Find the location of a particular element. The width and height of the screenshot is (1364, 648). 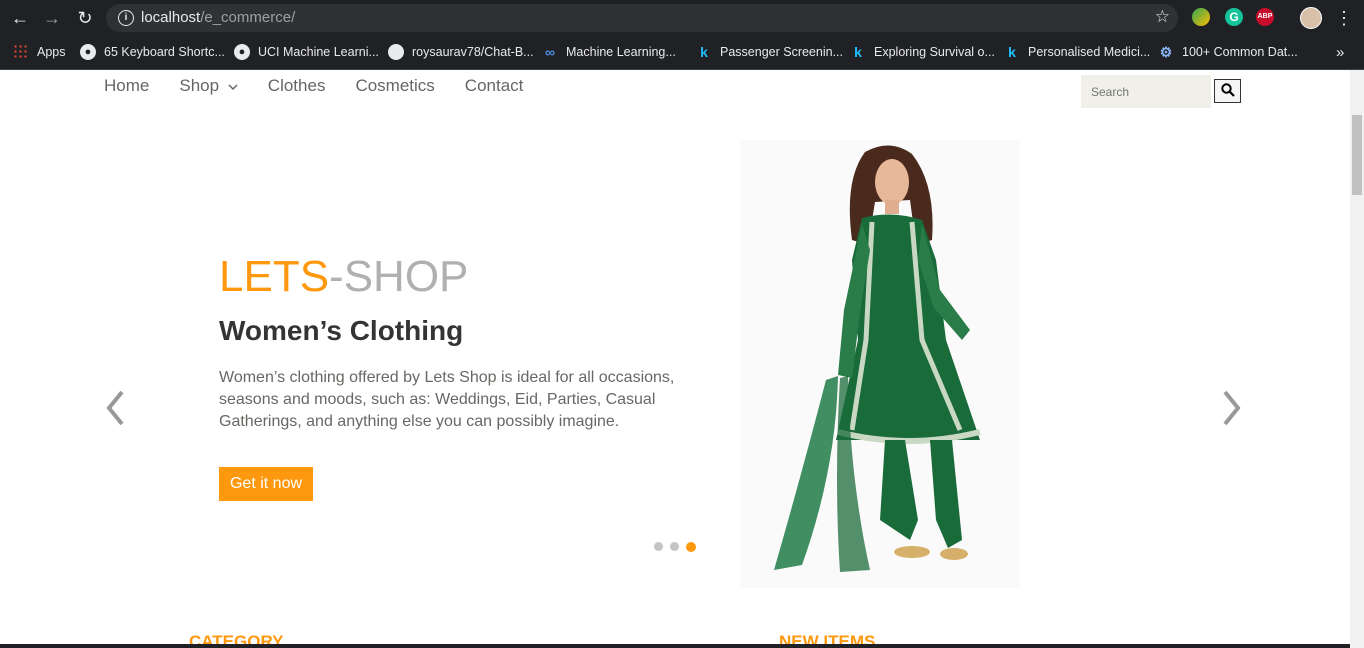

infinity-icon: ∞ is located at coordinates (550, 52).